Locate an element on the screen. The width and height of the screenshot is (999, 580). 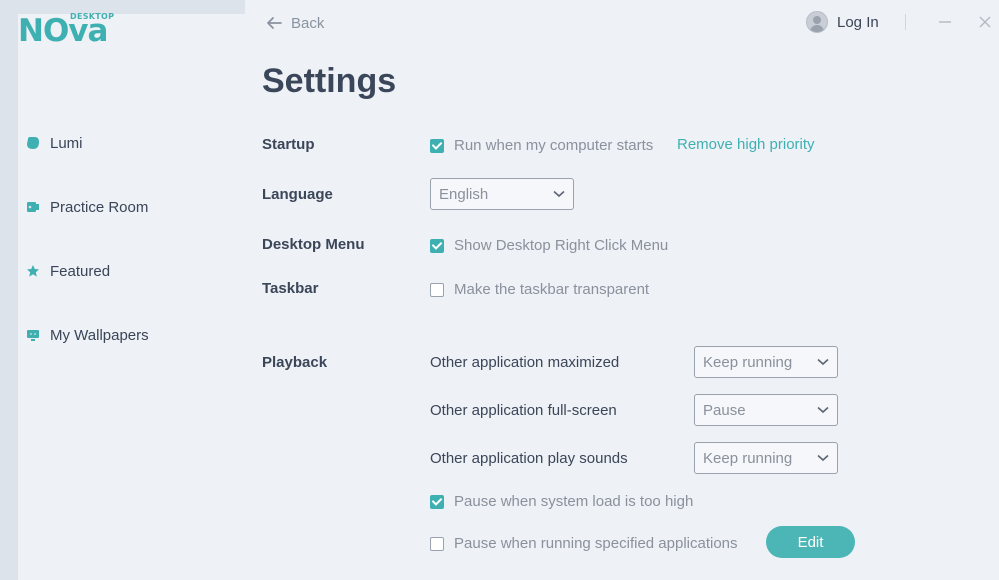
checkbox-label: Run when my computer starts is located at coordinates (554, 145).